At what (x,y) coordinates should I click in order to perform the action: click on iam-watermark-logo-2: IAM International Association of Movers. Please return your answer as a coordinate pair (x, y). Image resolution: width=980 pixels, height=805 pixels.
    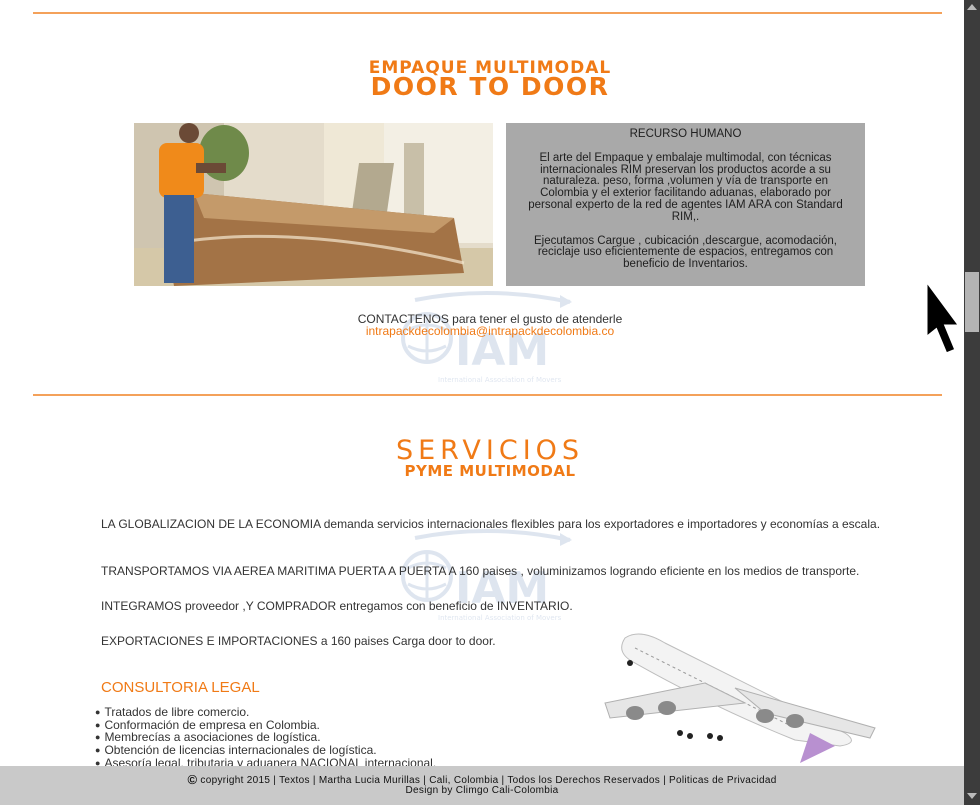
    Looking at the image, I should click on (490, 578).